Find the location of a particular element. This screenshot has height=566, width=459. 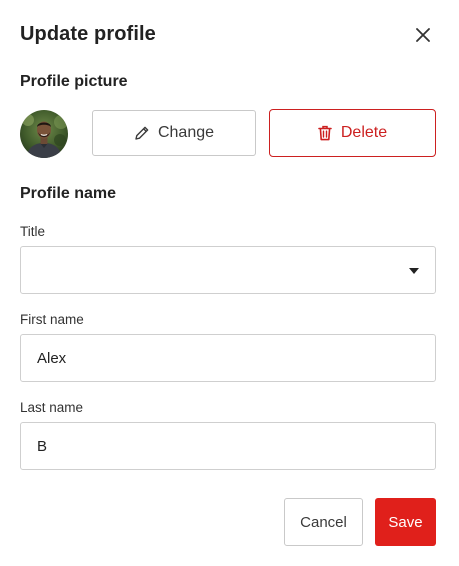

delete-label: Delete is located at coordinates (364, 132).